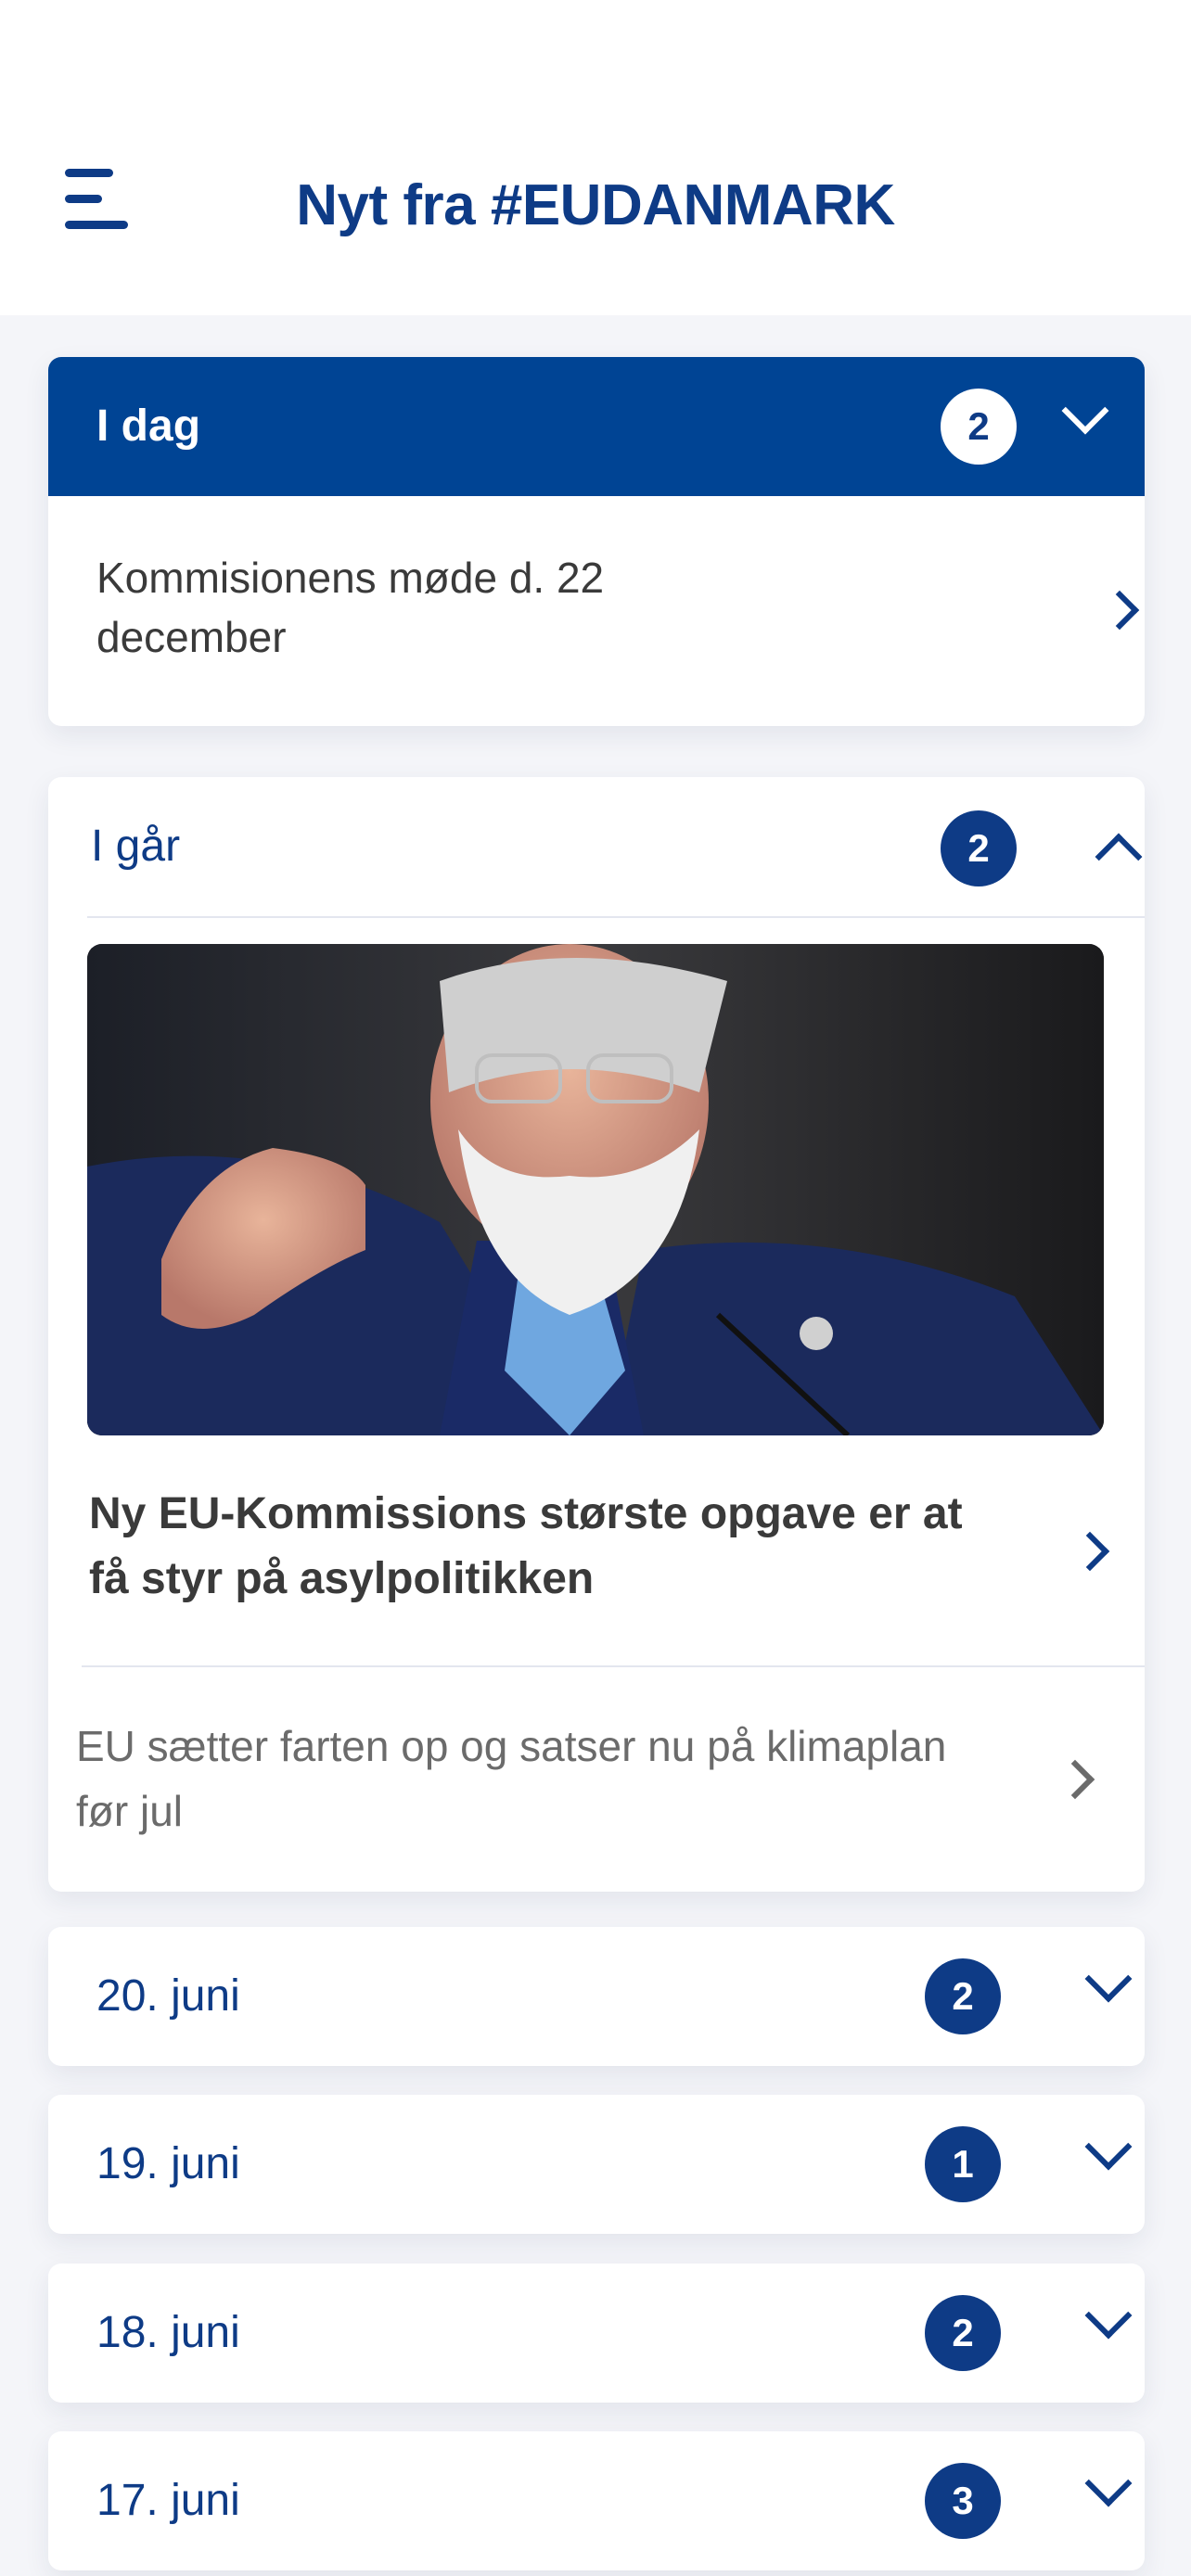 This screenshot has height=2576, width=1191. Describe the element at coordinates (597, 846) in the screenshot. I see `section-header-yesterday: I går 2` at that location.